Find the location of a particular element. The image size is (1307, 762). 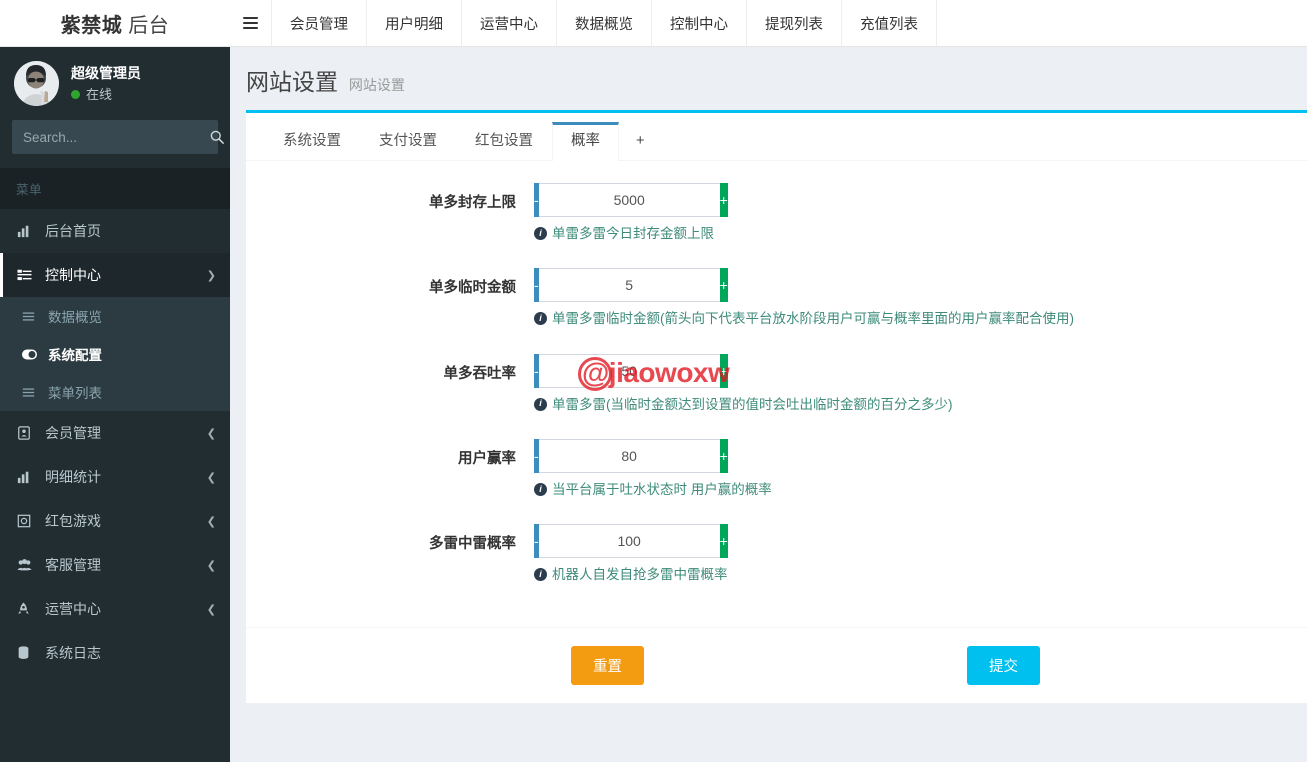

avatar is located at coordinates (36, 83).